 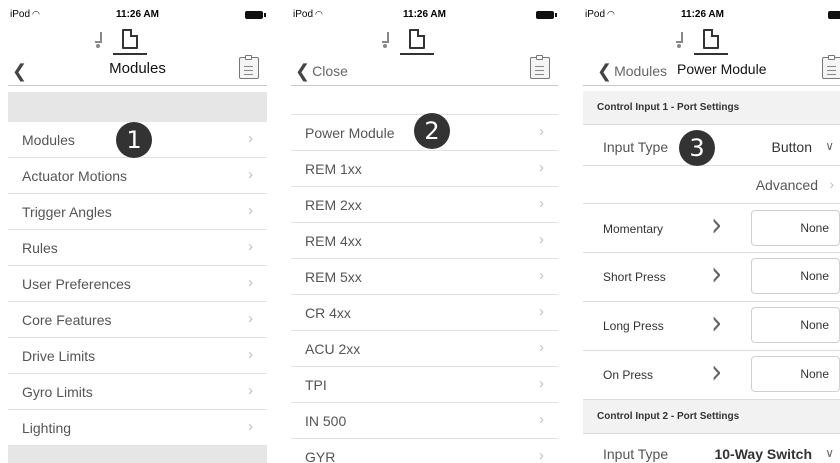 I want to click on list-footer, so click(x=137, y=454).